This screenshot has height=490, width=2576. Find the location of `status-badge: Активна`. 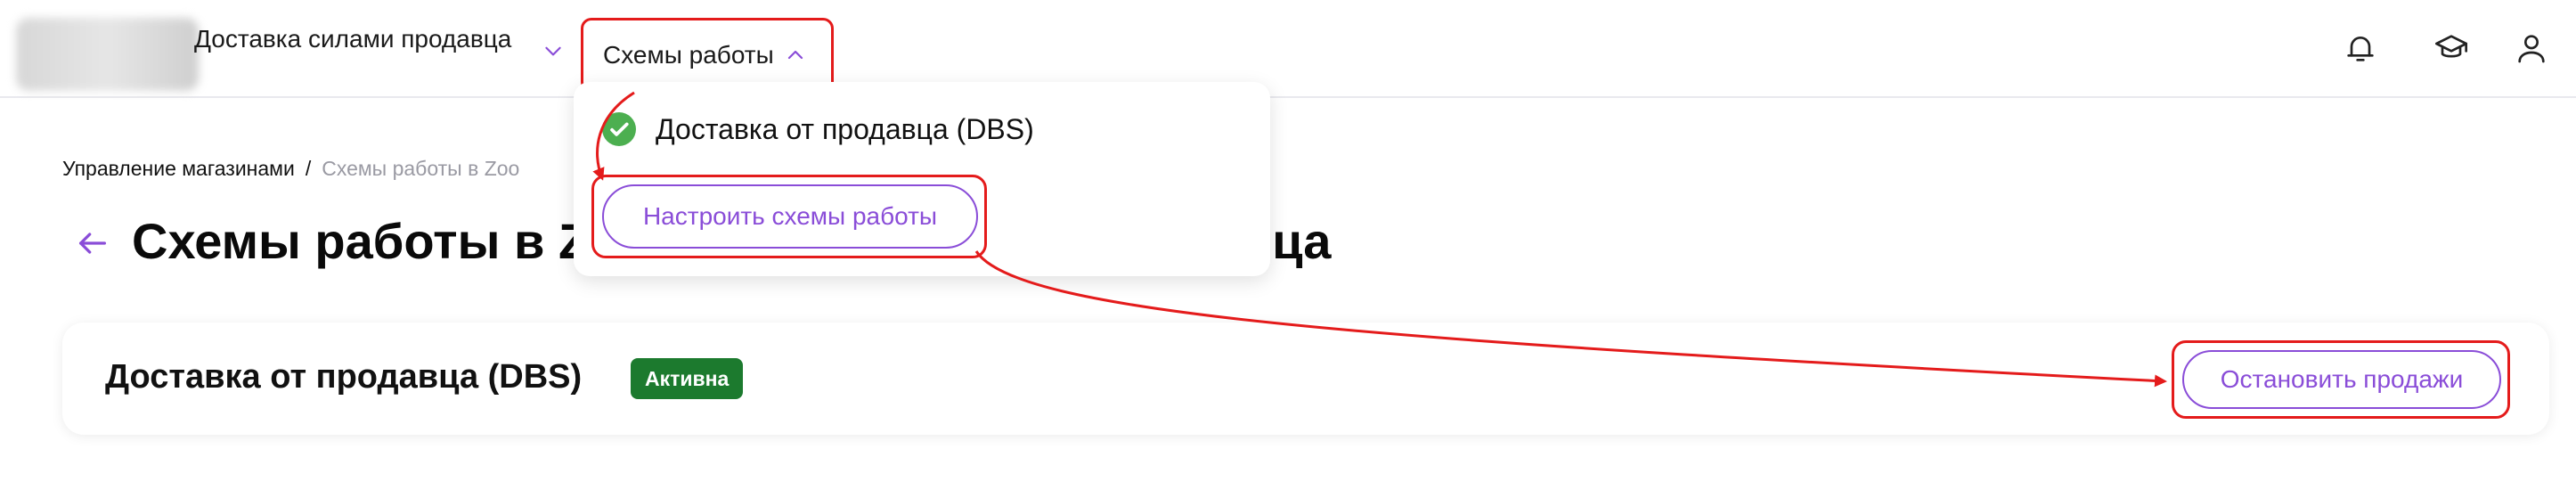

status-badge: Активна is located at coordinates (687, 378).